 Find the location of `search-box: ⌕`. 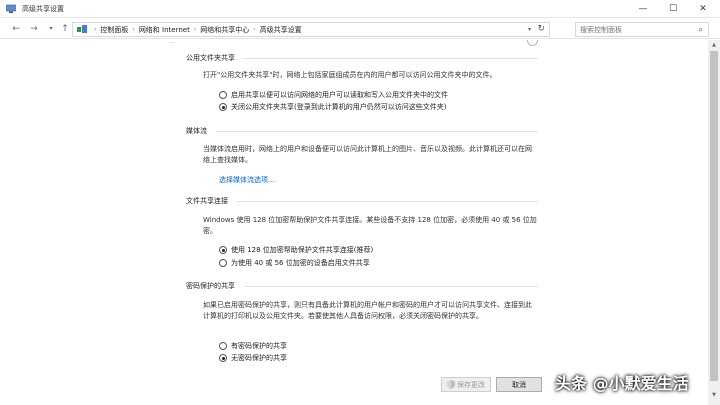

search-box: ⌕ is located at coordinates (642, 29).